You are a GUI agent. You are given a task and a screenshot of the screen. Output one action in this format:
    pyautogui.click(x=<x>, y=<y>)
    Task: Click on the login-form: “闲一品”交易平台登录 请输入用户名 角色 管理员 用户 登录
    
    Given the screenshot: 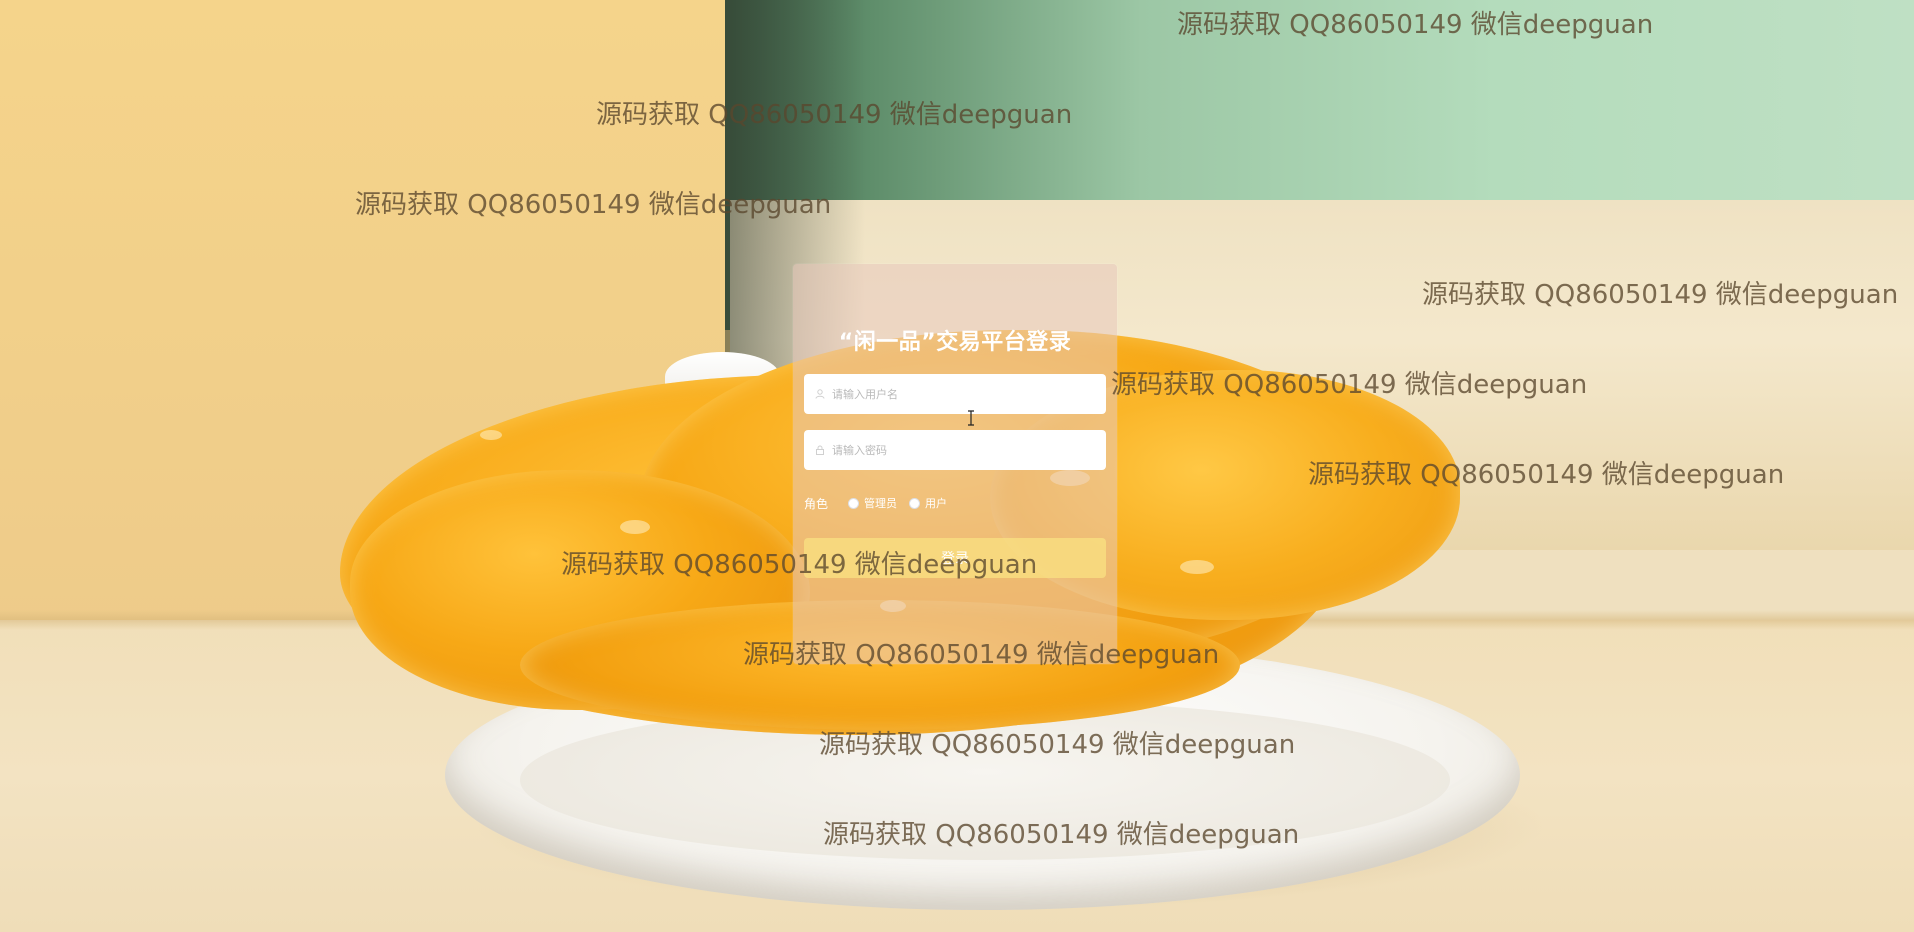 What is the action you would take?
    pyautogui.click(x=955, y=464)
    